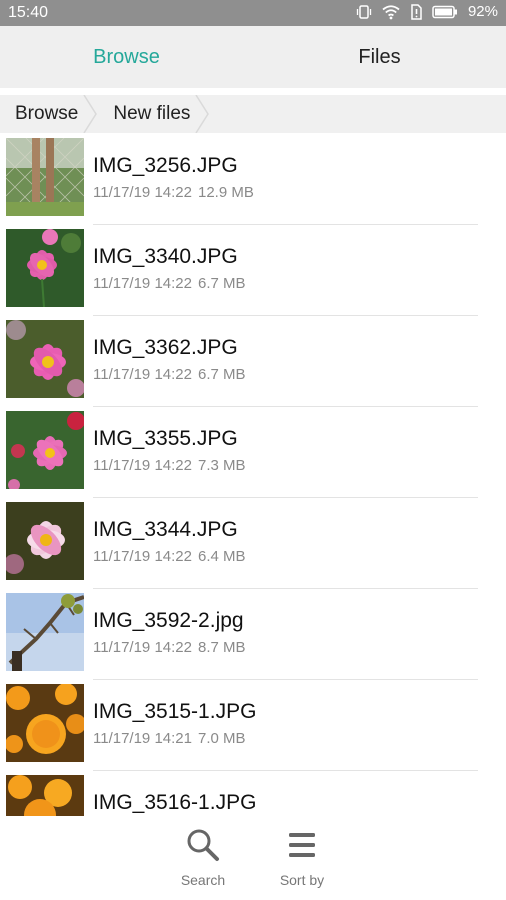  What do you see at coordinates (253, 114) in the screenshot?
I see `breadcrumb: Browse New files` at bounding box center [253, 114].